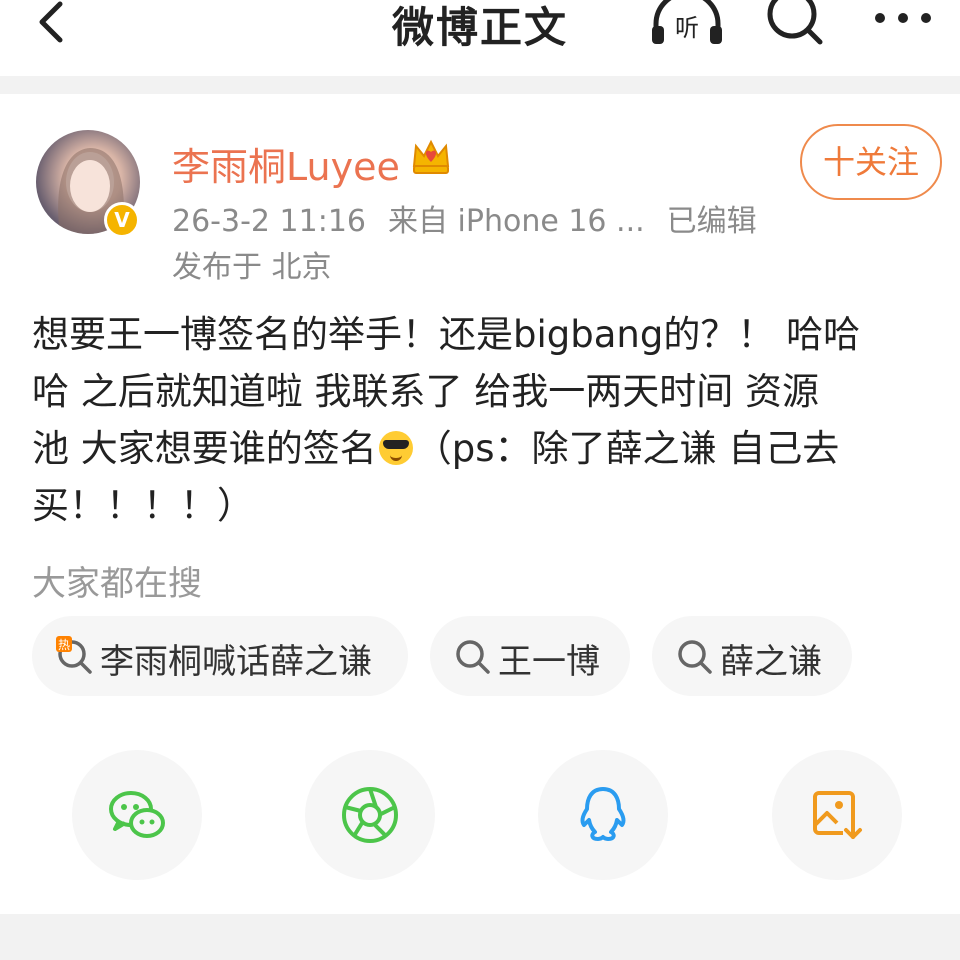  Describe the element at coordinates (687, 28) in the screenshot. I see `listen-label: 听` at that location.